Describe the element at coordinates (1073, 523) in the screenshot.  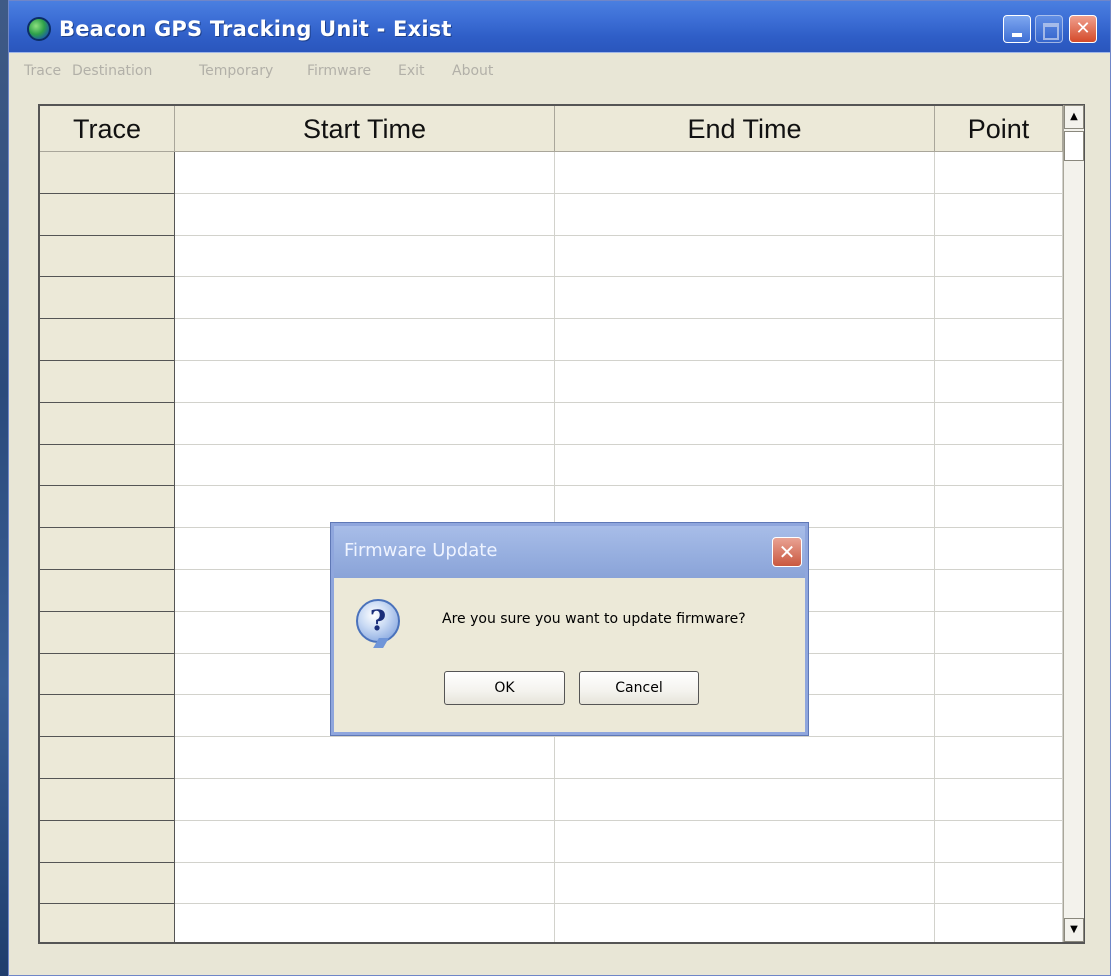
I see `vertical-scrollbar: ▲ ▼` at that location.